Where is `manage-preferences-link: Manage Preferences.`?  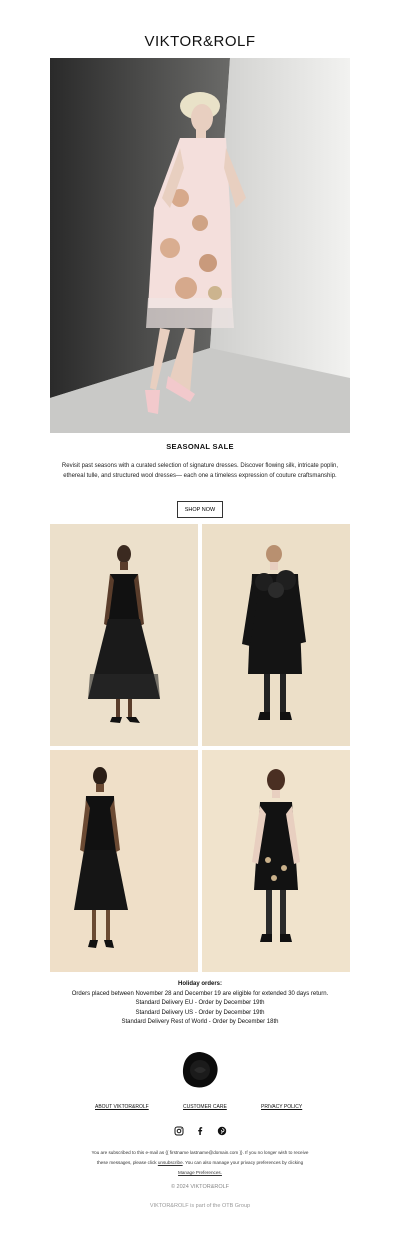 manage-preferences-link: Manage Preferences. is located at coordinates (200, 1172).